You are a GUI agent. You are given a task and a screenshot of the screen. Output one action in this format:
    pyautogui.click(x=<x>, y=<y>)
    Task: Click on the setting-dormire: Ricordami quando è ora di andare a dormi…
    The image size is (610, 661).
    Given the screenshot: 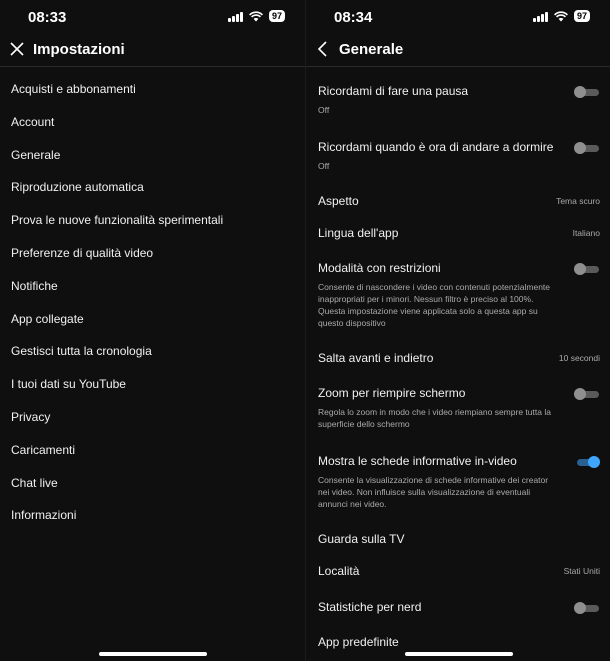 What is the action you would take?
    pyautogui.click(x=458, y=156)
    